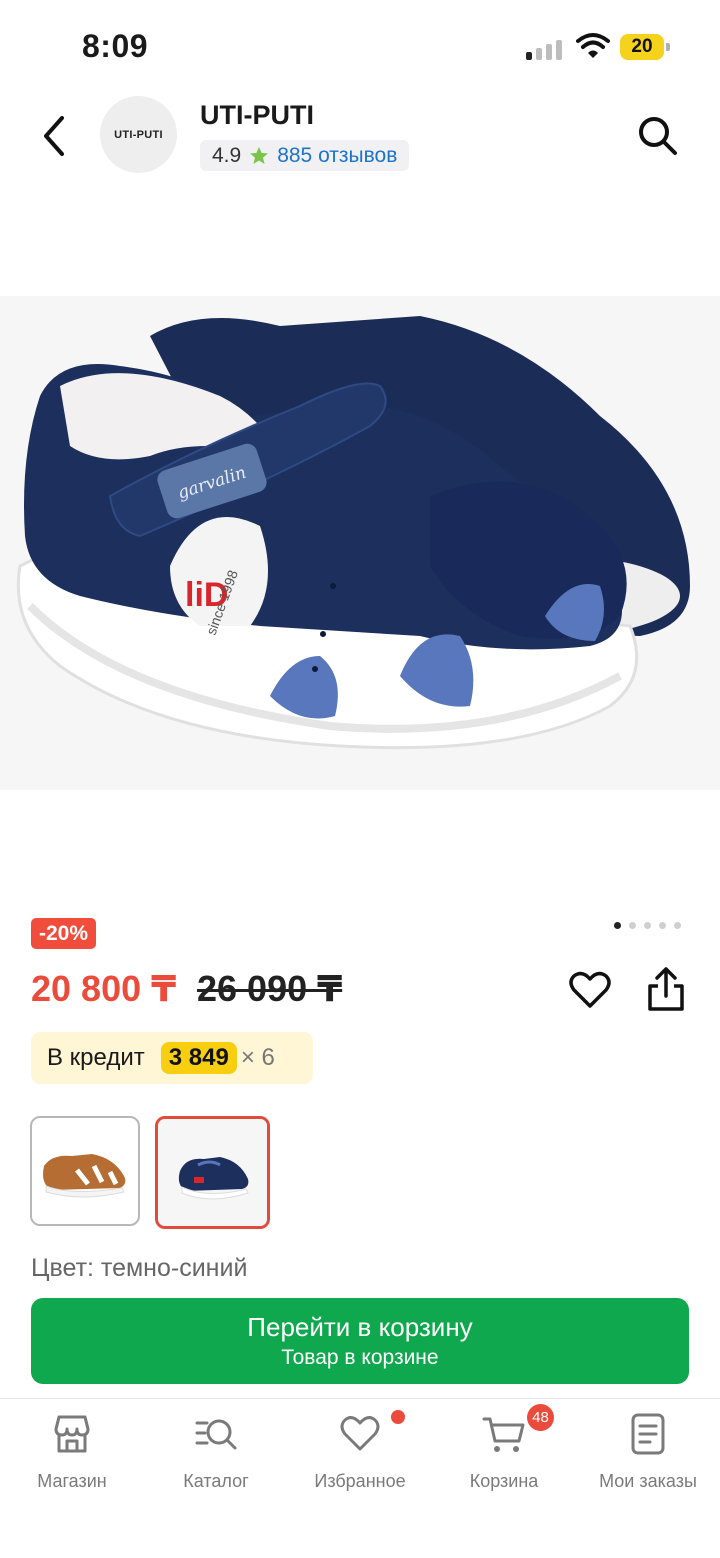 The image size is (720, 1558). Describe the element at coordinates (337, 156) in the screenshot. I see `reviews-link: 885 отзывов` at that location.